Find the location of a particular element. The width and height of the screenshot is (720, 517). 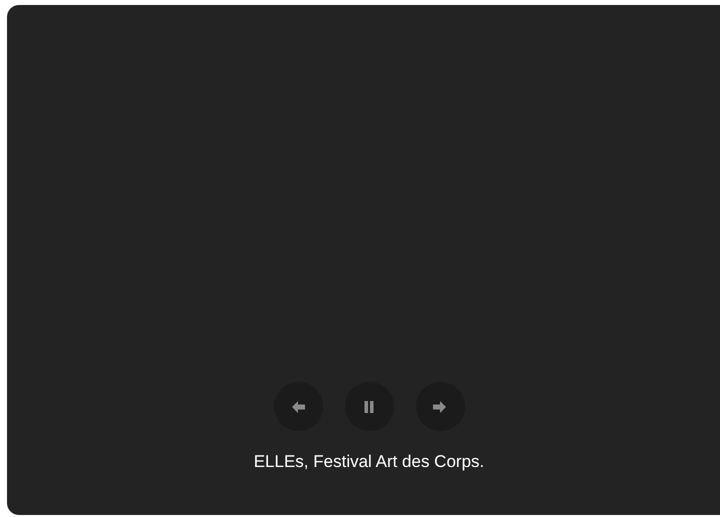

pause-button is located at coordinates (369, 406).